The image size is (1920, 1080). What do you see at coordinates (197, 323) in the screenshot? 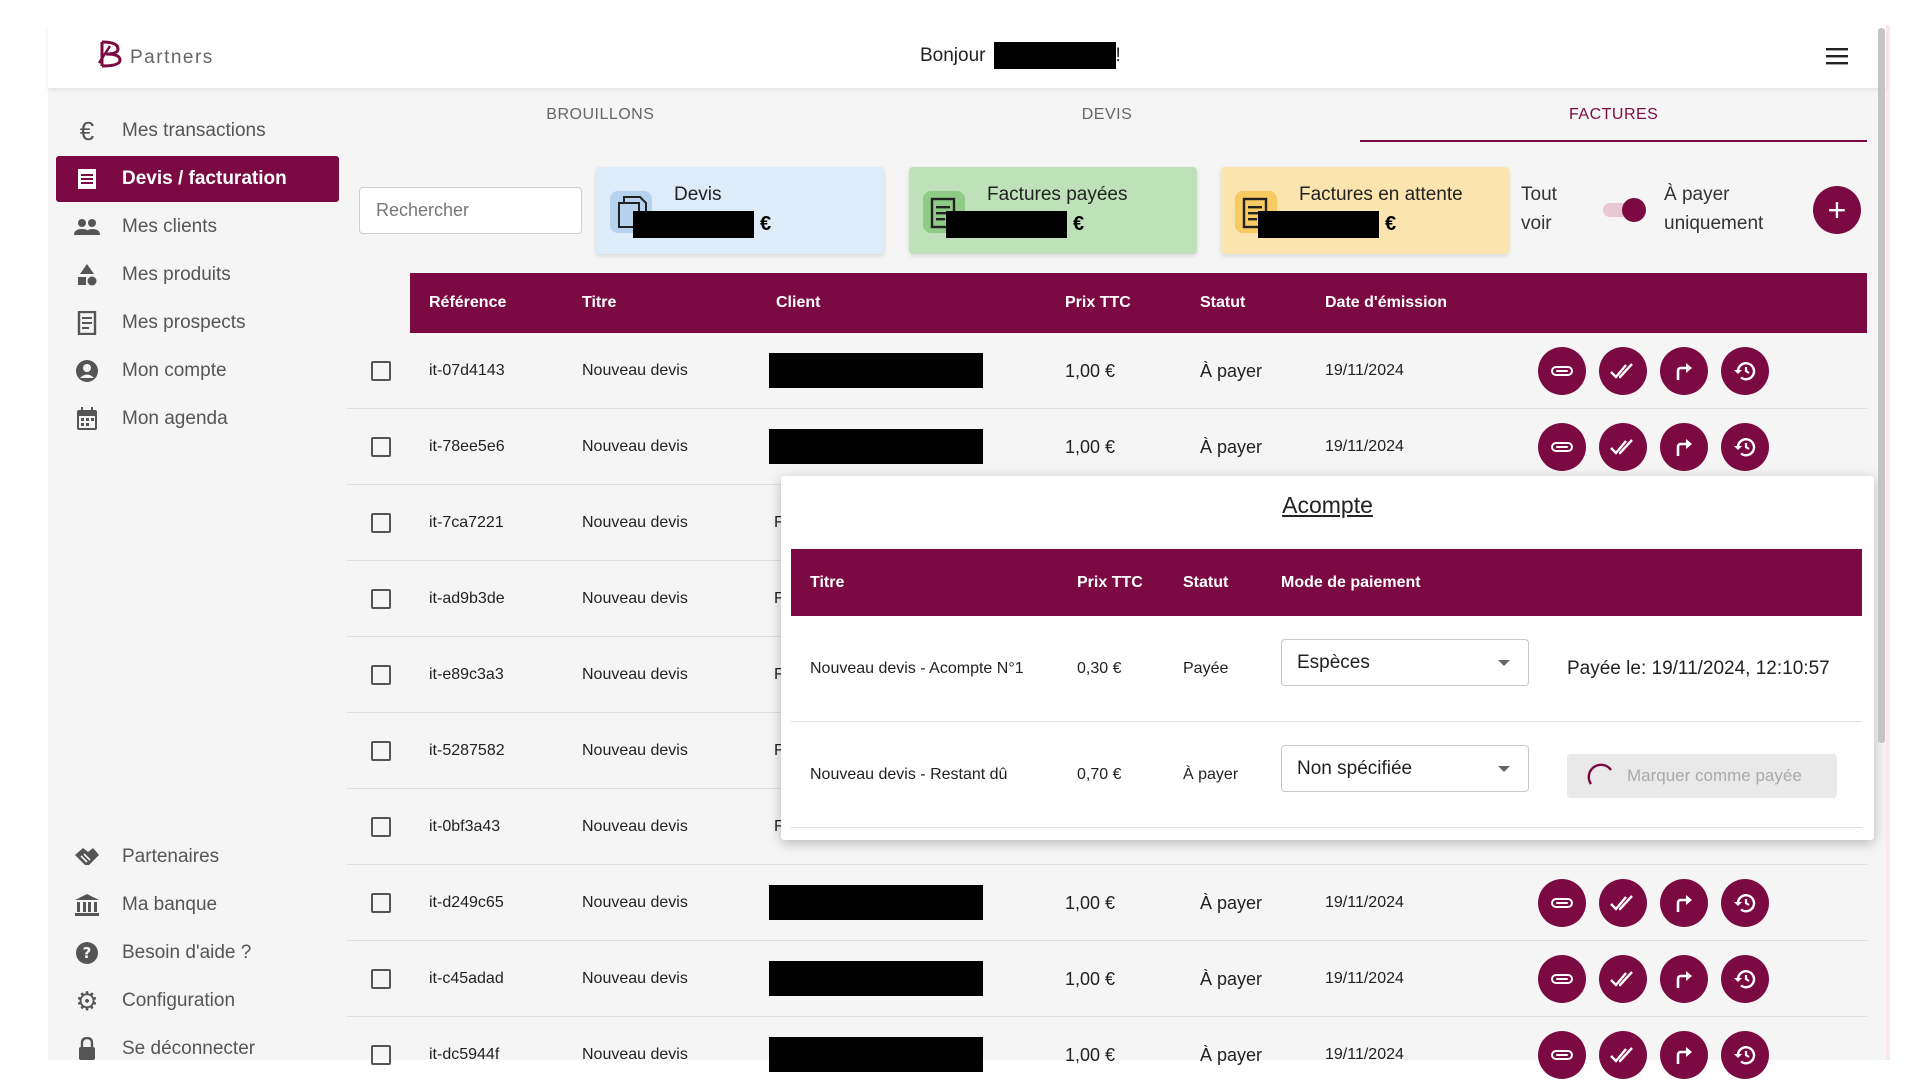
I see `sidebar-item-prospects: Mes prospects` at bounding box center [197, 323].